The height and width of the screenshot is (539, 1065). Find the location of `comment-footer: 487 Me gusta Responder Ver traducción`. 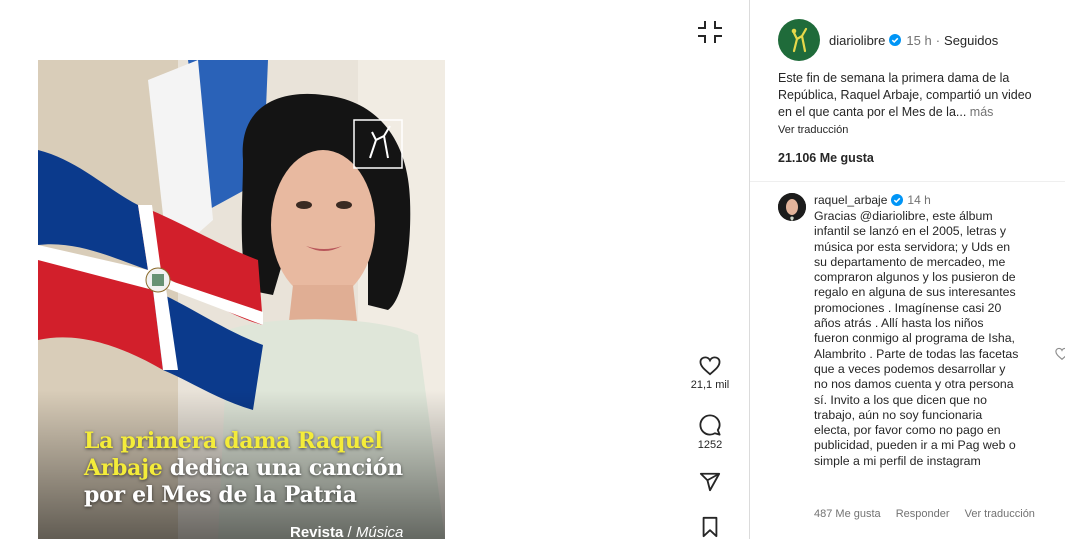

comment-footer: 487 Me gusta Responder Ver traducción is located at coordinates (930, 514).